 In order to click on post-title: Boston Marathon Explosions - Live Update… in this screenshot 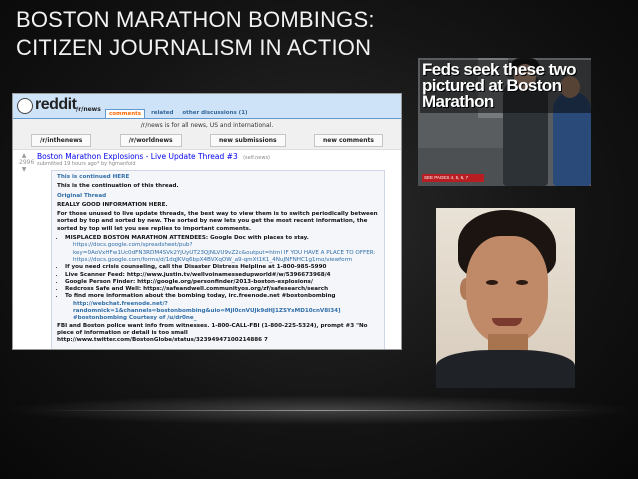, I will do `click(137, 156)`.